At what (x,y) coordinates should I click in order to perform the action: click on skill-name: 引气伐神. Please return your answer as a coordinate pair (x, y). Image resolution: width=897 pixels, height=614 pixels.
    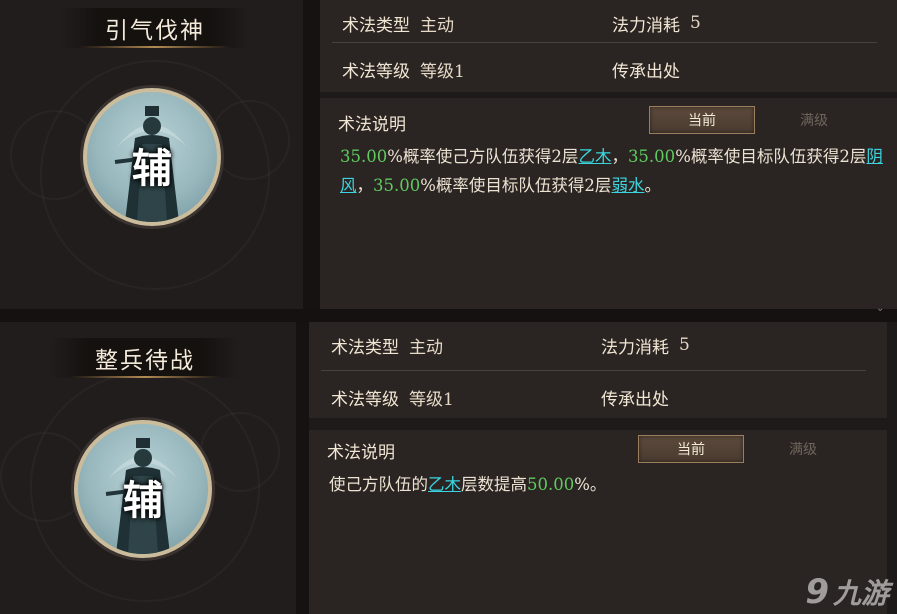
    Looking at the image, I should click on (155, 31).